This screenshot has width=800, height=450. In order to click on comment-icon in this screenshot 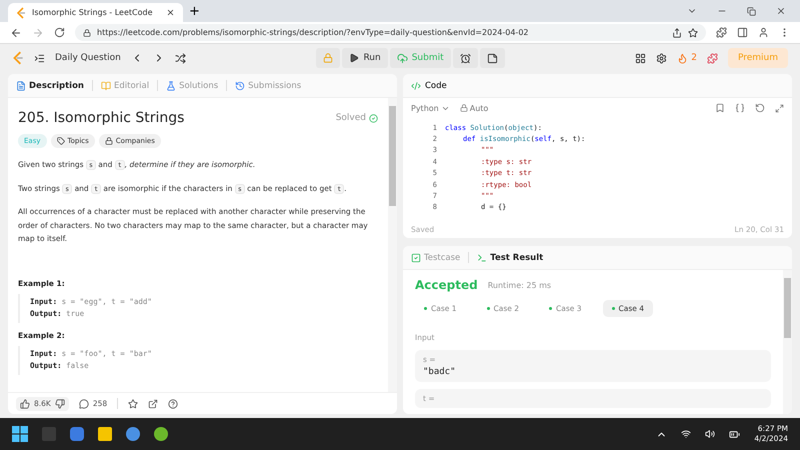, I will do `click(83, 403)`.